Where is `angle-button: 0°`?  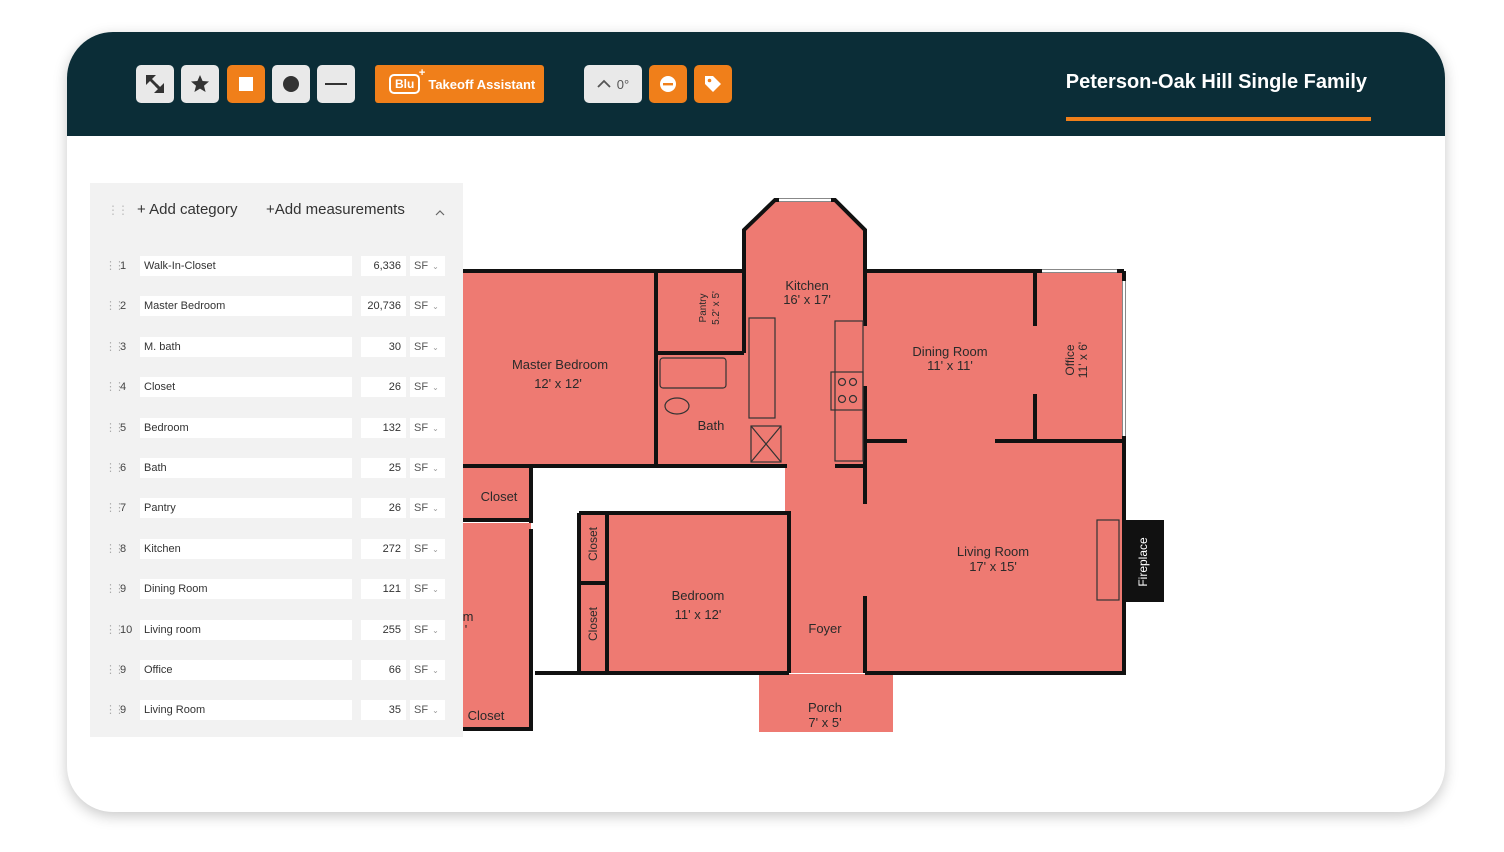 angle-button: 0° is located at coordinates (613, 84).